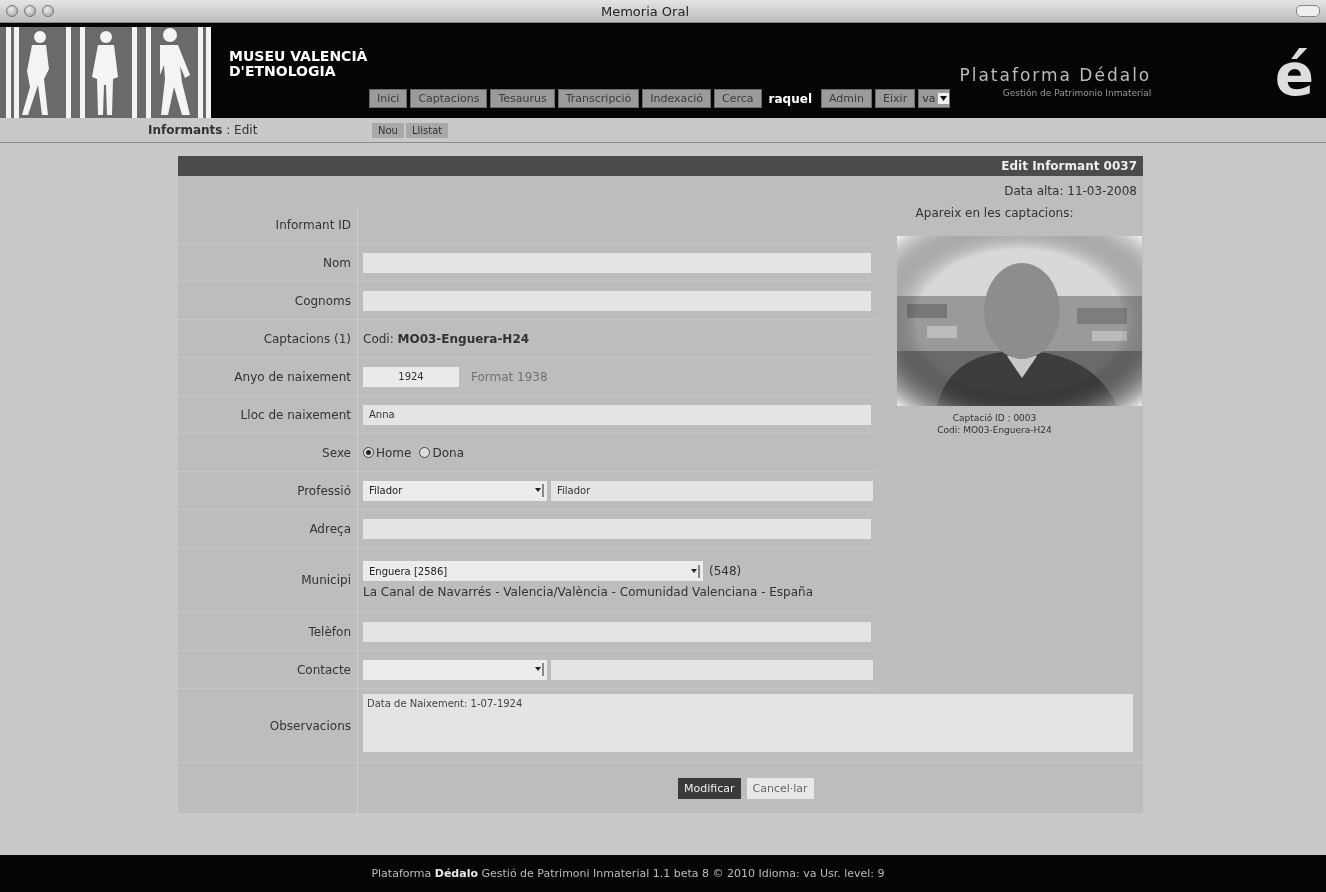 The height and width of the screenshot is (892, 1326). I want to click on dropdown, so click(455, 669).